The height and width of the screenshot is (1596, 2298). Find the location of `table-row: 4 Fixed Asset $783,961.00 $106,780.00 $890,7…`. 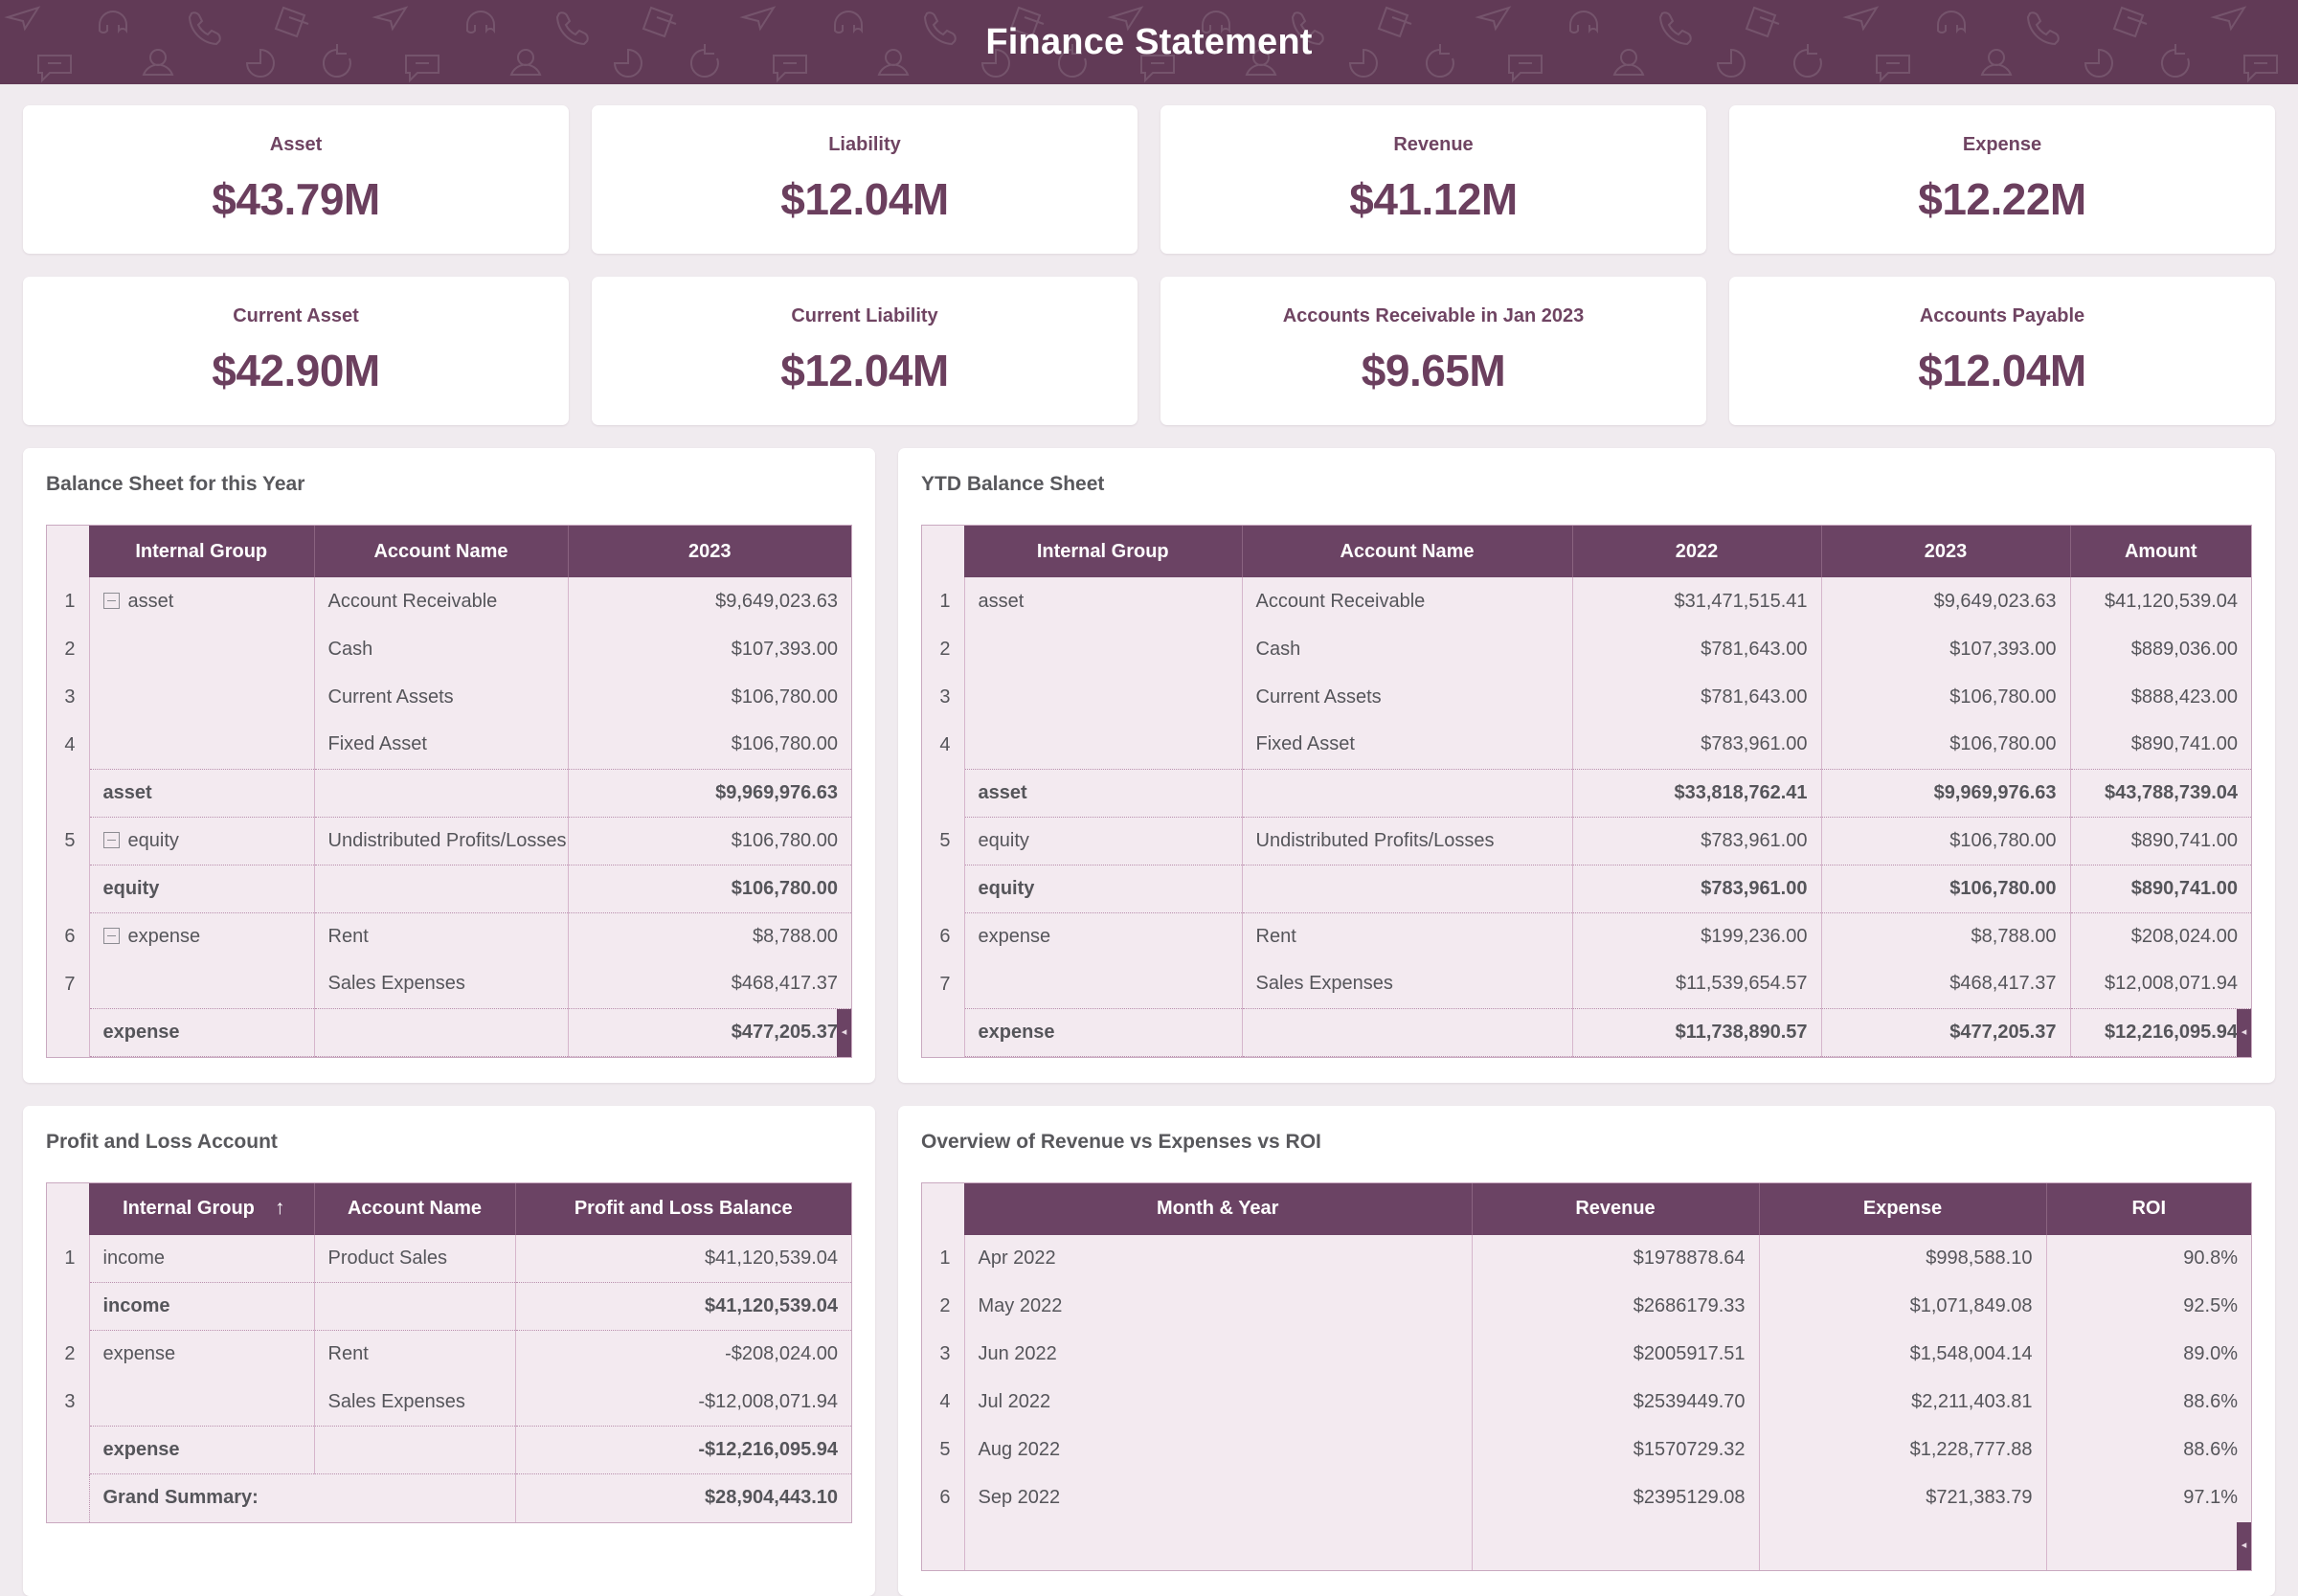

table-row: 4 Fixed Asset $783,961.00 $106,780.00 $890,7… is located at coordinates (1587, 745).